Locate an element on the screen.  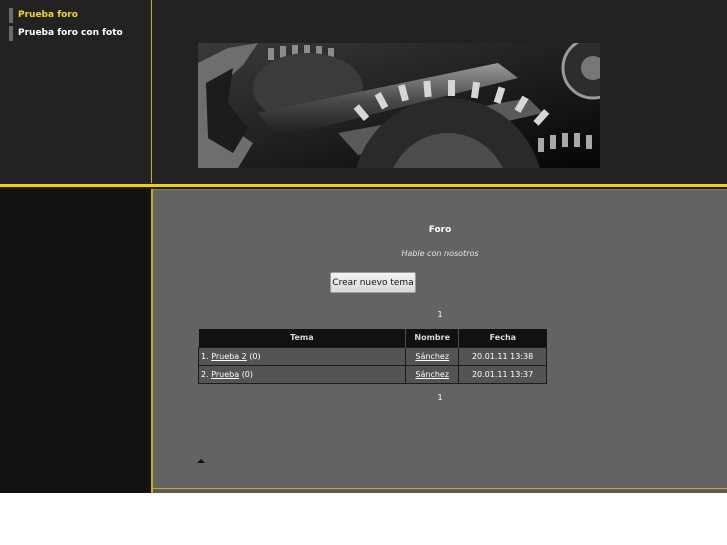
pagination-bottom: 1 is located at coordinates (440, 397).